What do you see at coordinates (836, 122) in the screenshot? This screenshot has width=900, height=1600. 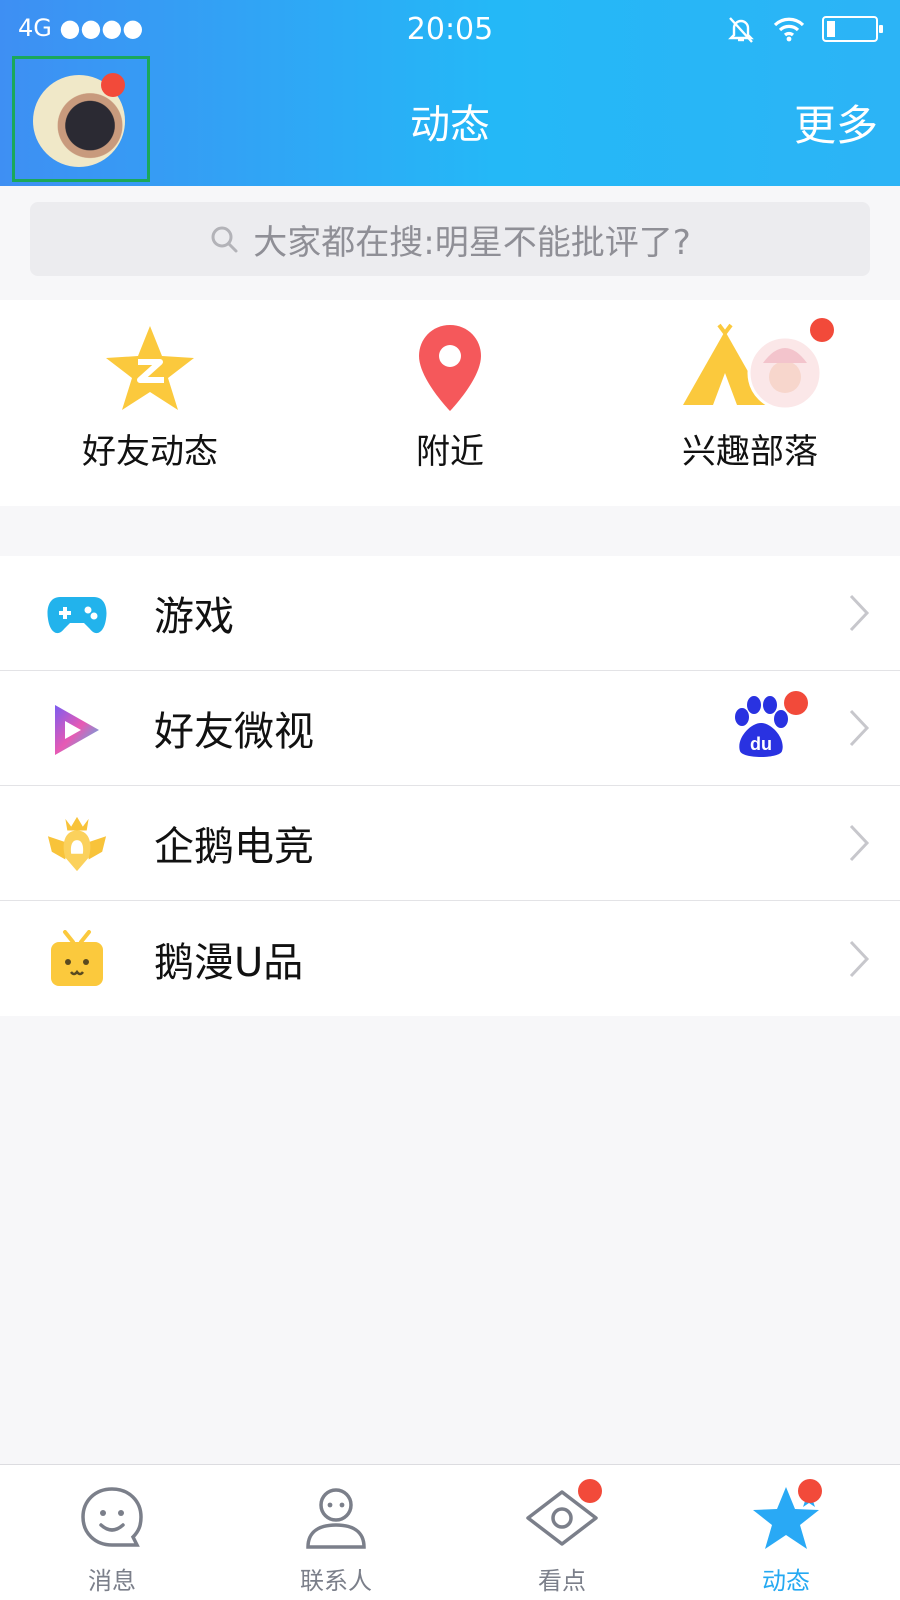 I see `more-button: 更多` at bounding box center [836, 122].